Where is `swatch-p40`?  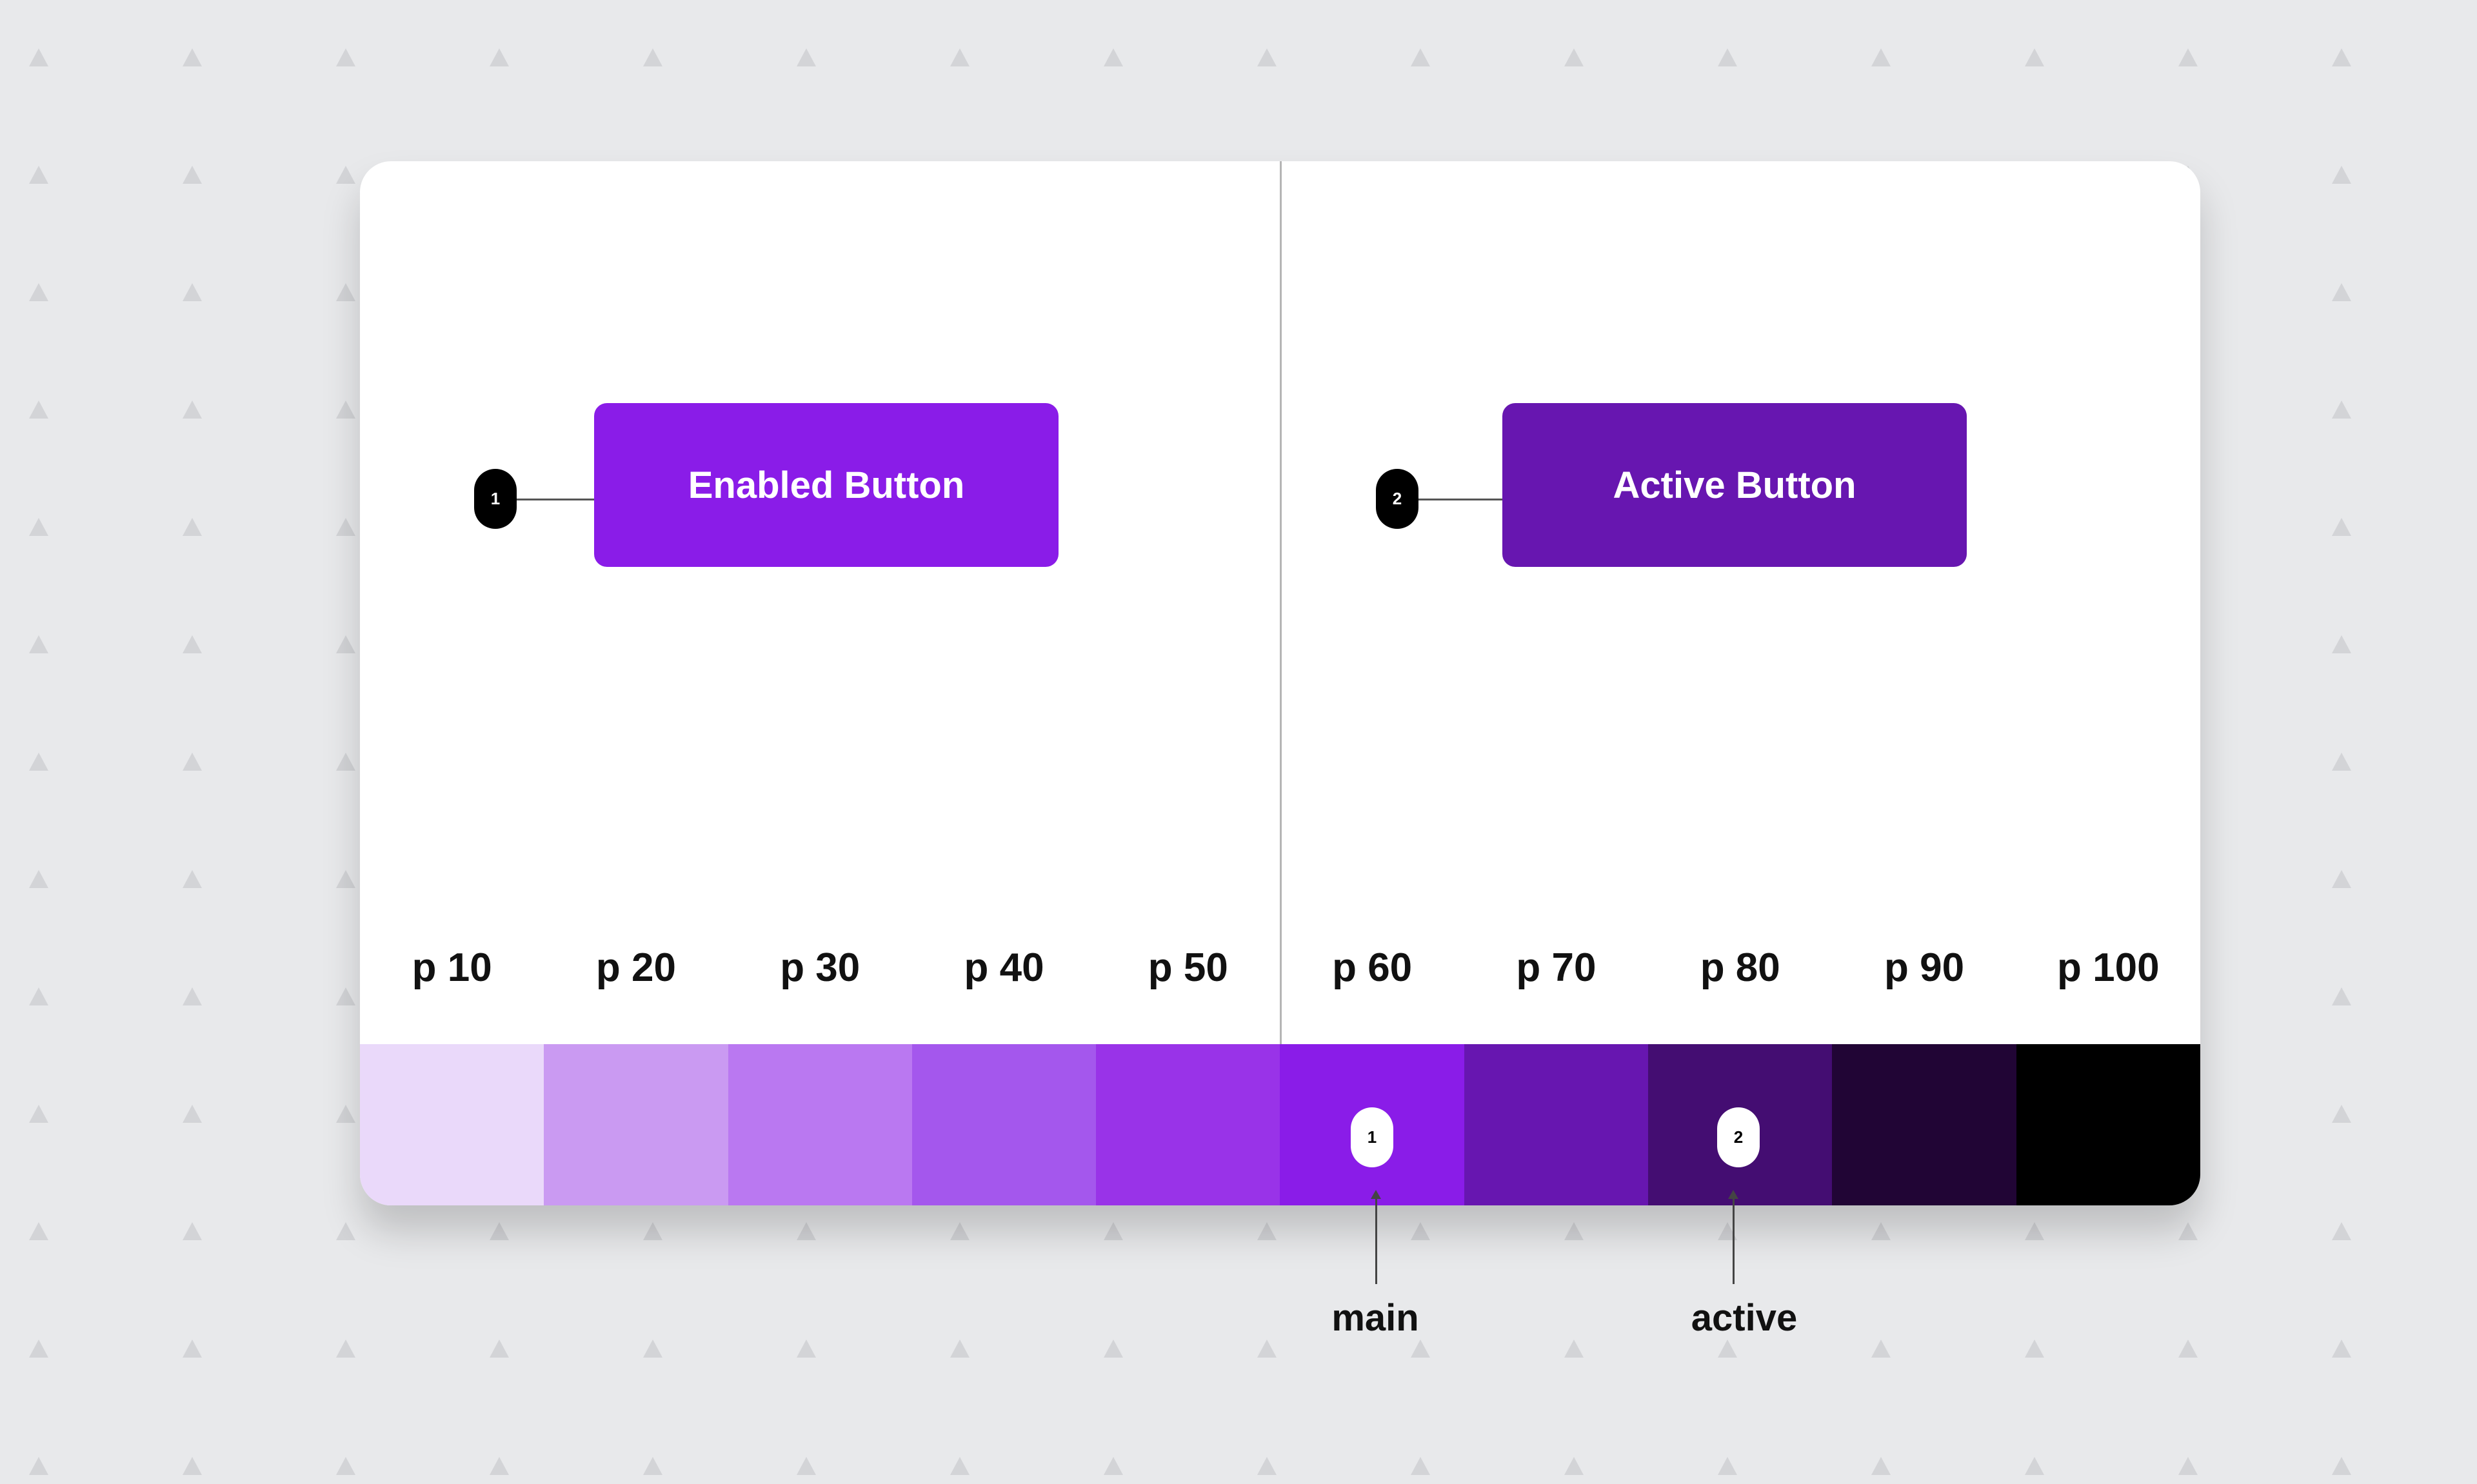 swatch-p40 is located at coordinates (1004, 1124).